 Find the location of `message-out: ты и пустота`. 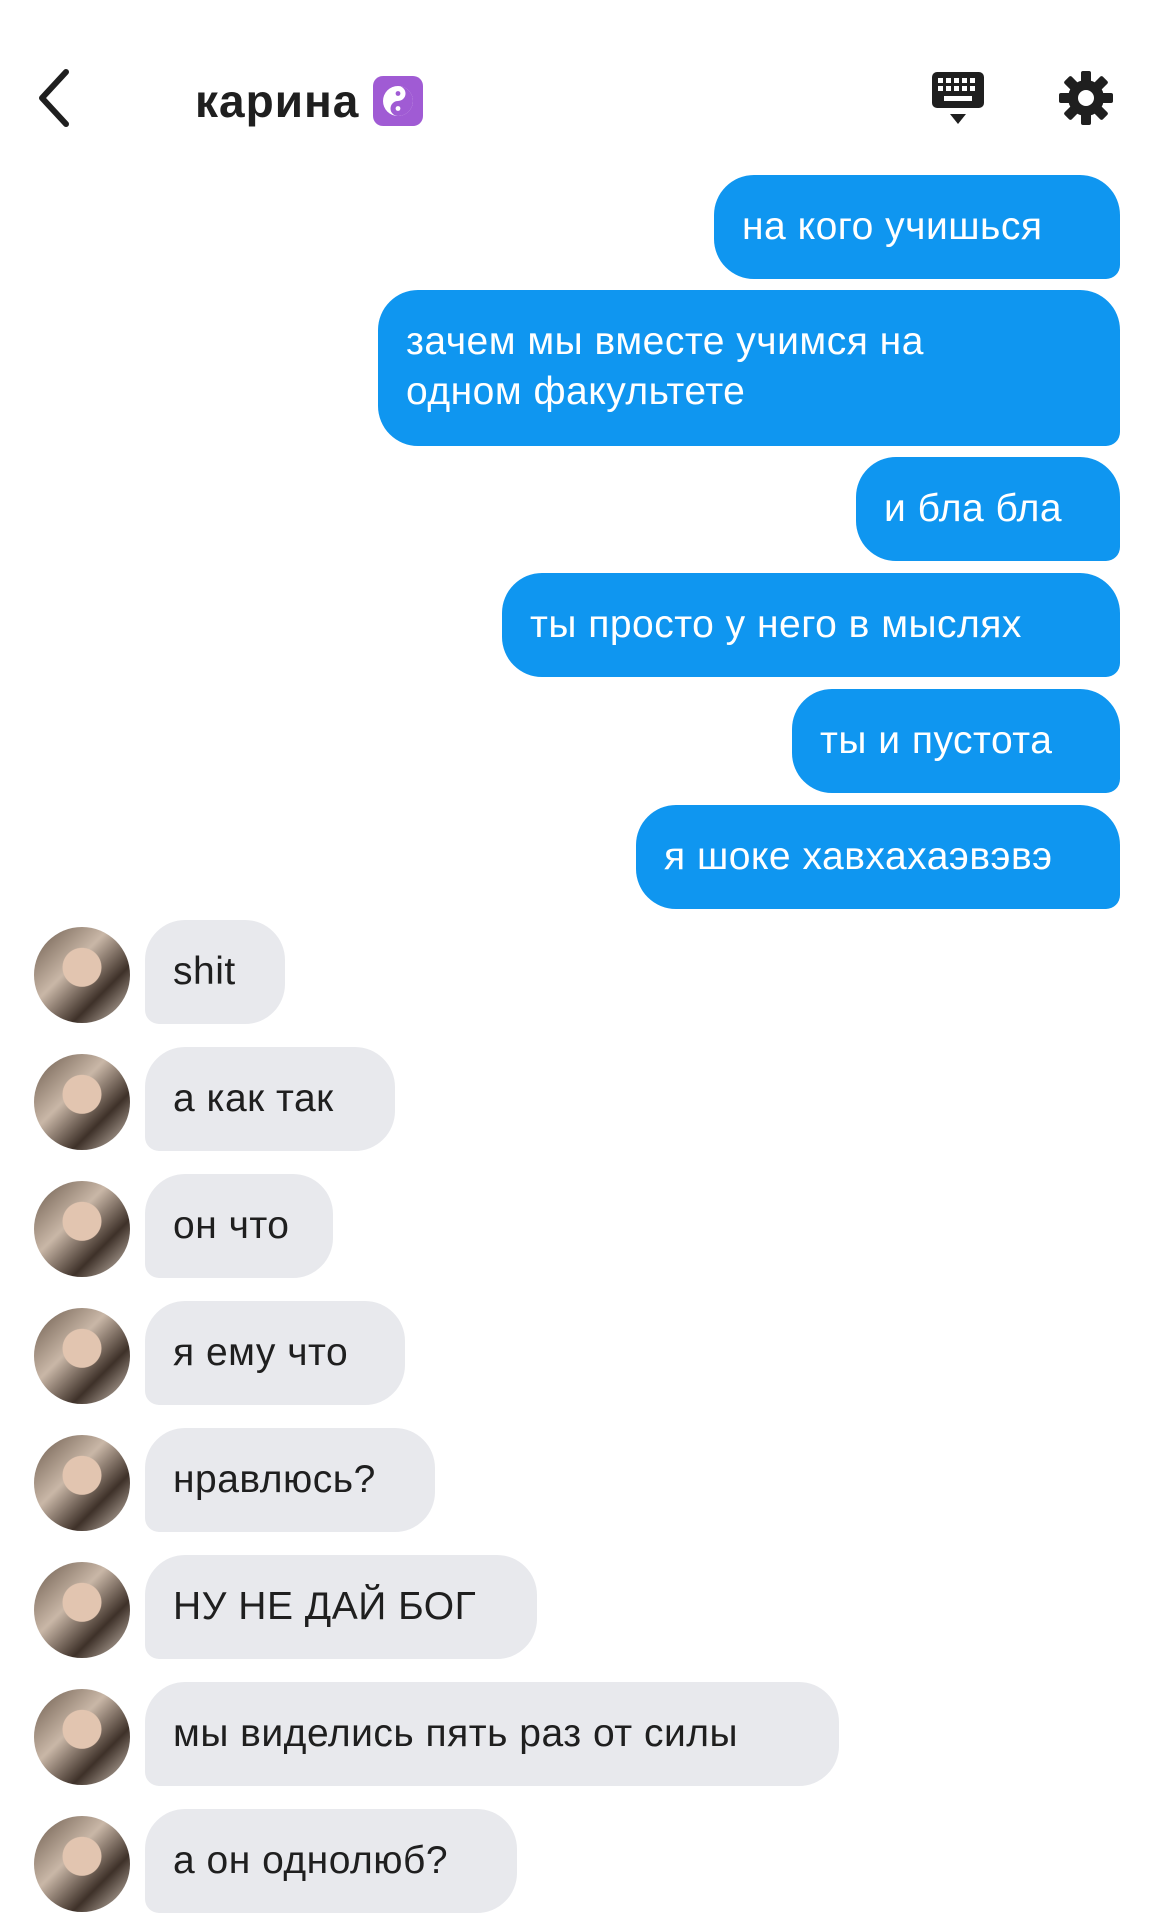

message-out: ты и пустота is located at coordinates (956, 741).